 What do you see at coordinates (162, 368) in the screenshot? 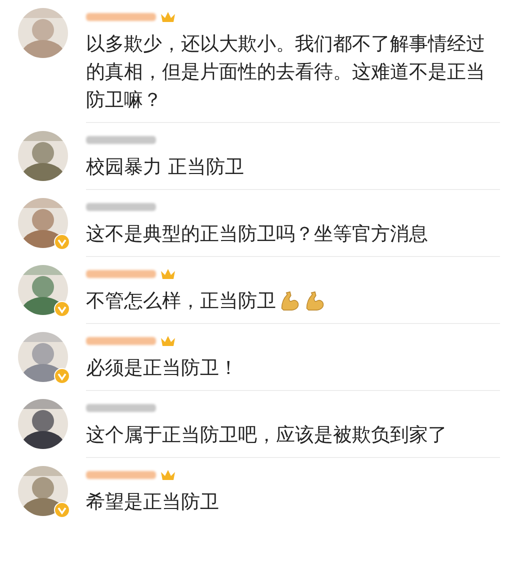
I see `comment-text: 必须是正当防卫！` at bounding box center [162, 368].